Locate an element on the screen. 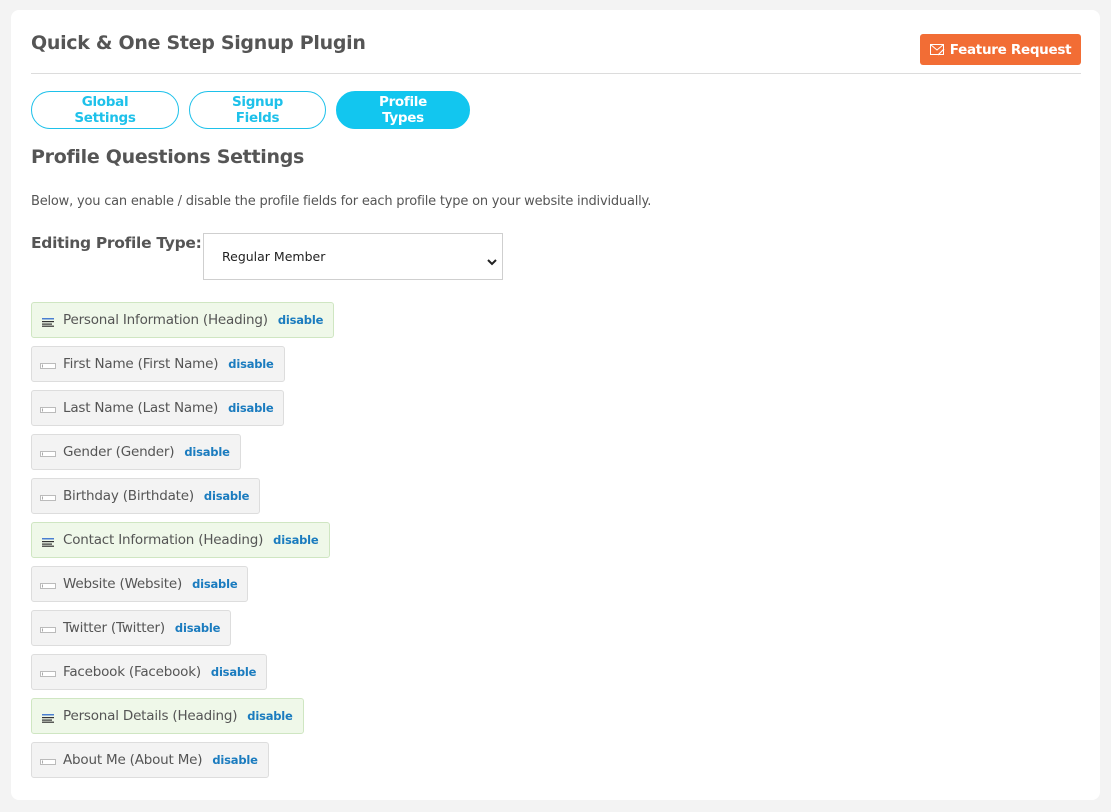 The image size is (1111, 812). field-row: Gender (Gender) disable is located at coordinates (182, 456).